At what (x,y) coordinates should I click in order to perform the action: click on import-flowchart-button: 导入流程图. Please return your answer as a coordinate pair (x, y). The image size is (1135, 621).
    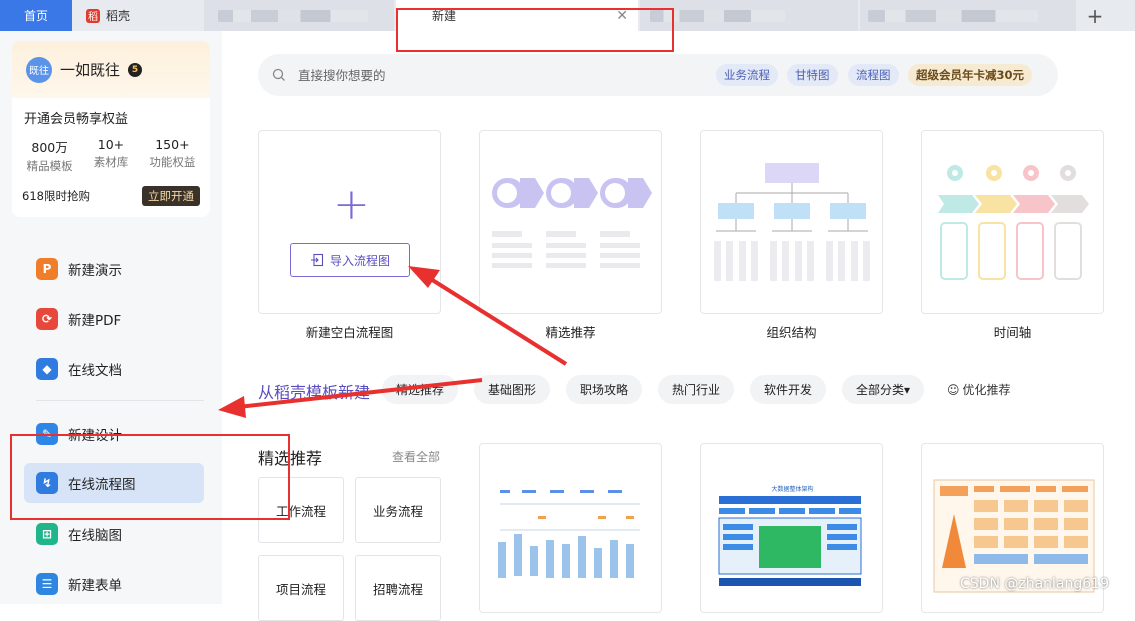
    Looking at the image, I should click on (350, 260).